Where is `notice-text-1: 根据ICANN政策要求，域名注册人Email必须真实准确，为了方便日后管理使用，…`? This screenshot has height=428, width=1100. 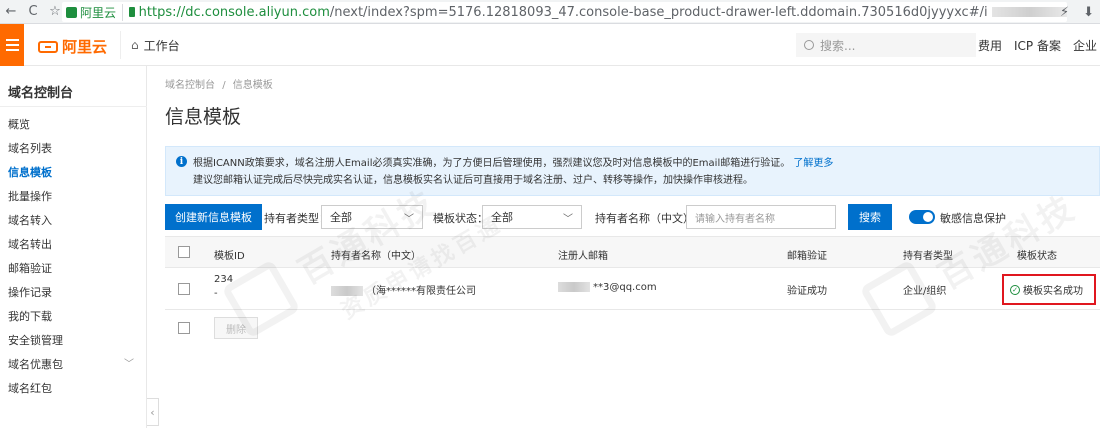
notice-text-1: 根据ICANN政策要求，域名注册人Email必须真实准确，为了方便日后管理使用，… is located at coordinates (492, 163).